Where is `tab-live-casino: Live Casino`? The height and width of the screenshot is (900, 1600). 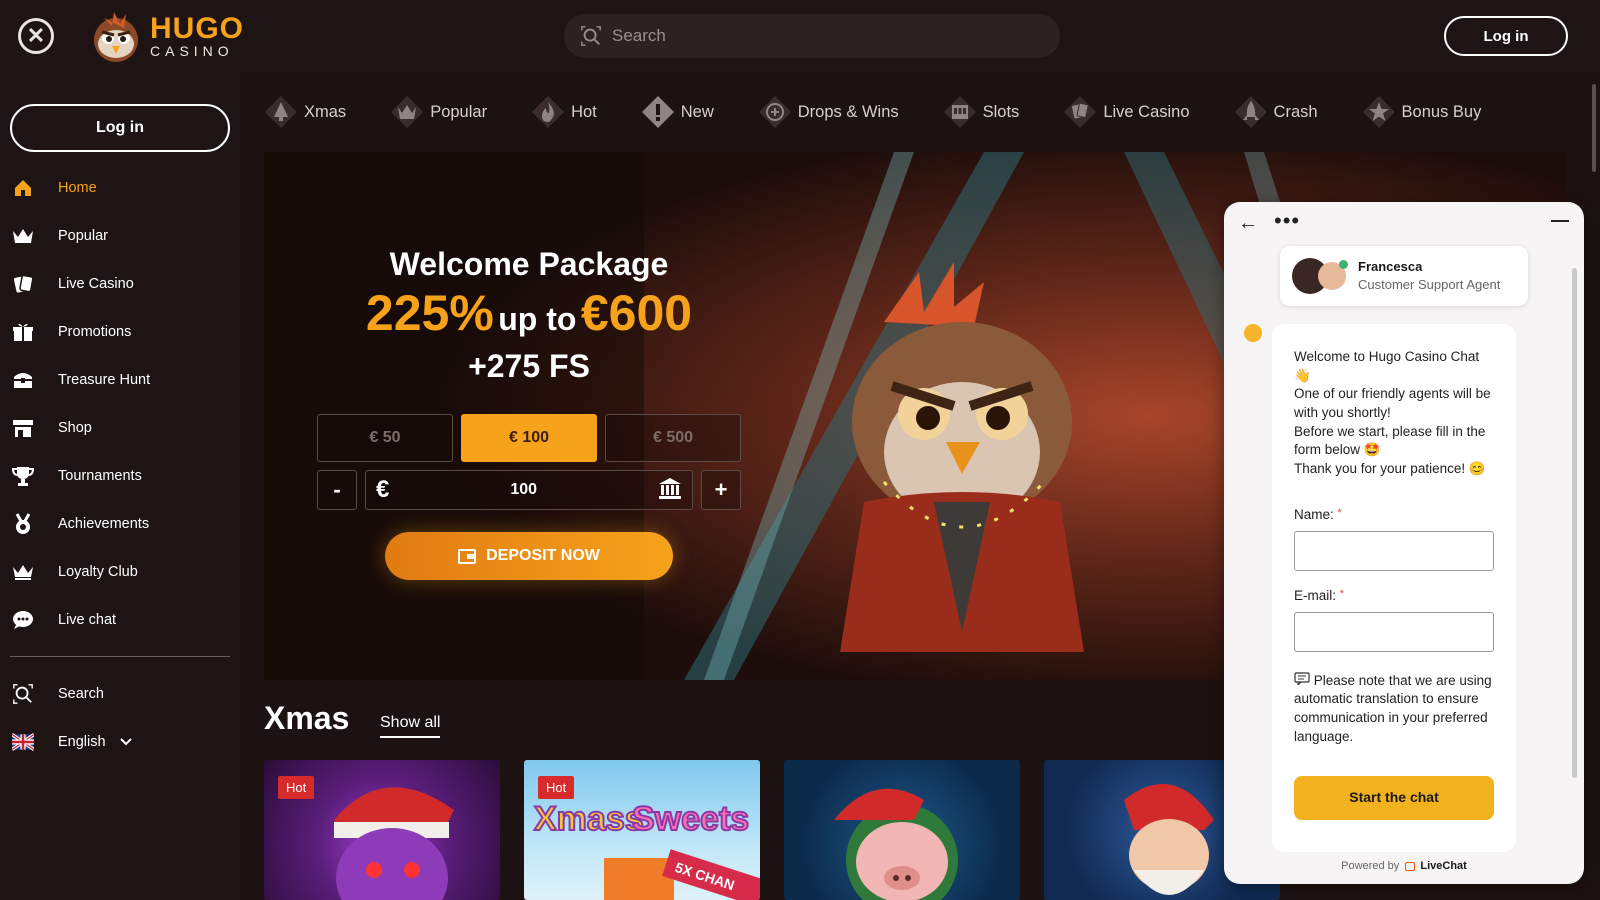 tab-live-casino: Live Casino is located at coordinates (1126, 112).